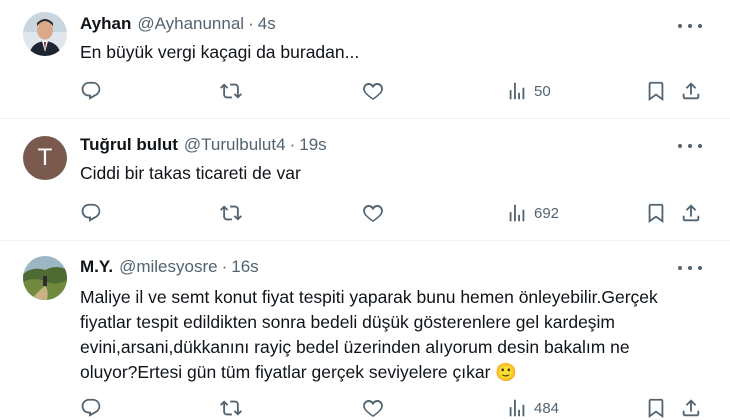 This screenshot has height=420, width=730. Describe the element at coordinates (312, 145) in the screenshot. I see `timestamp: 19s` at that location.